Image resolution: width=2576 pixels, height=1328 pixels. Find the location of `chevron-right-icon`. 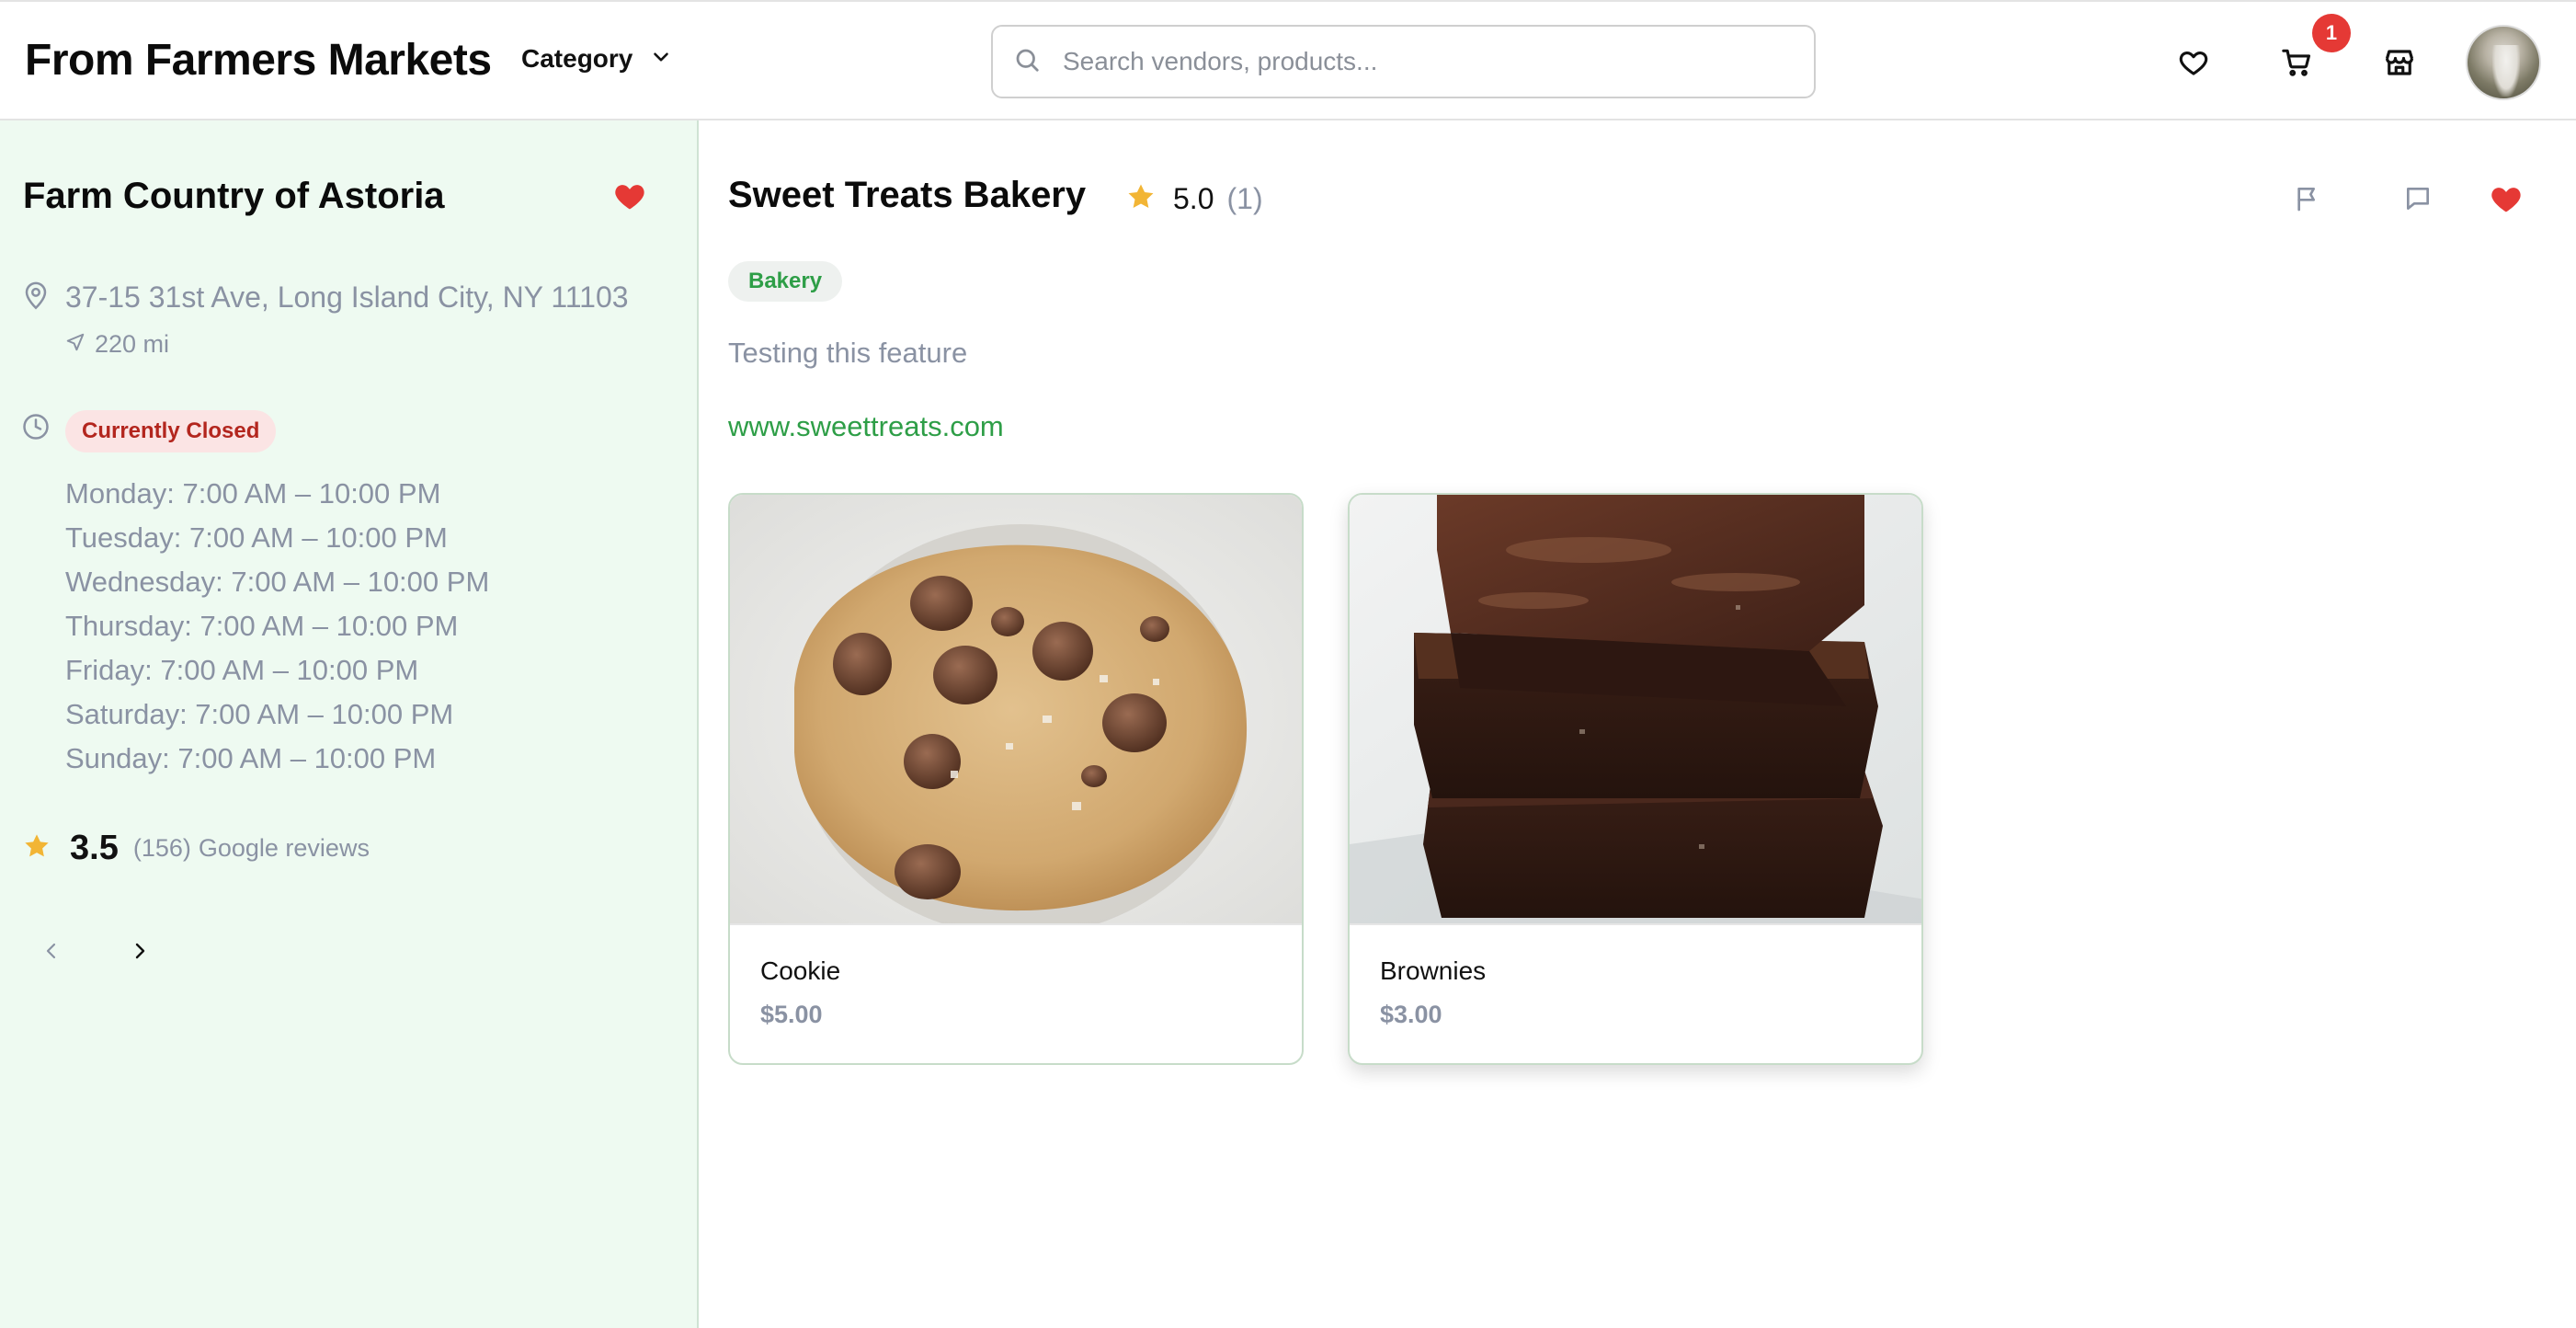

chevron-right-icon is located at coordinates (140, 953).